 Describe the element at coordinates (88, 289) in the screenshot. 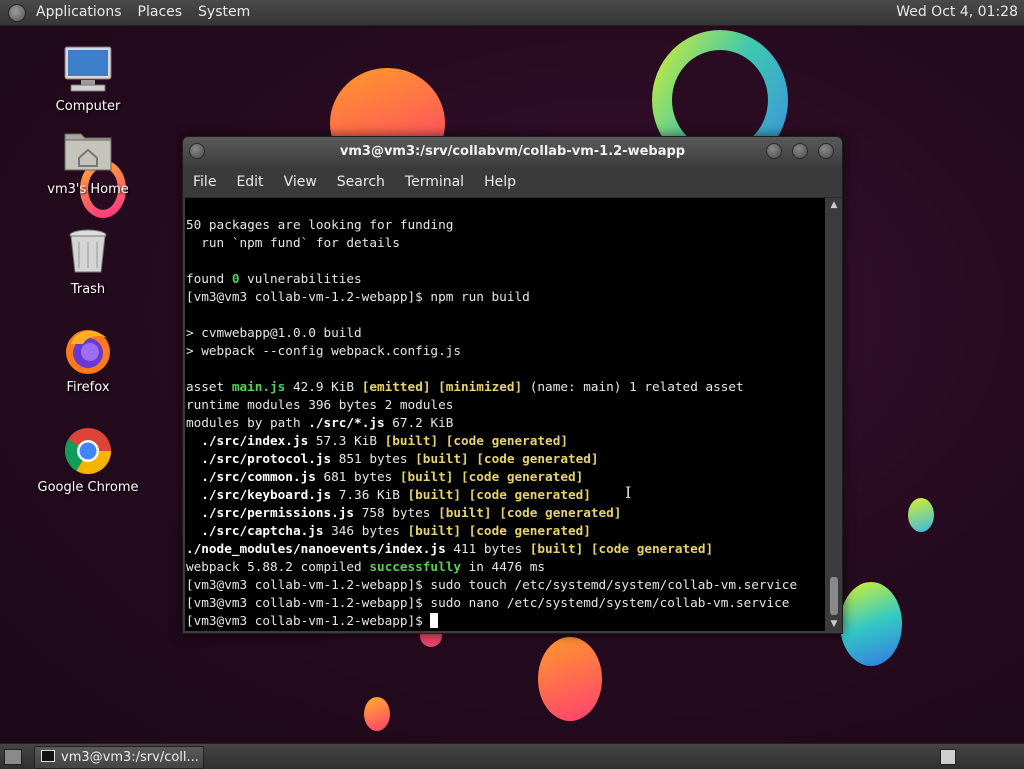

I see `desktop-icon-label: Trash` at that location.